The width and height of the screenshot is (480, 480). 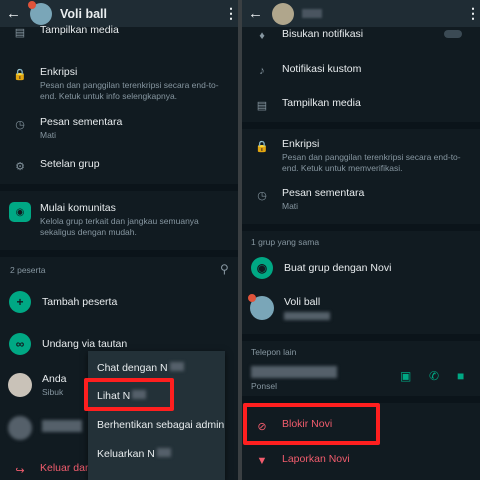 What do you see at coordinates (20, 212) in the screenshot?
I see `community-icon: ◉` at bounding box center [20, 212].